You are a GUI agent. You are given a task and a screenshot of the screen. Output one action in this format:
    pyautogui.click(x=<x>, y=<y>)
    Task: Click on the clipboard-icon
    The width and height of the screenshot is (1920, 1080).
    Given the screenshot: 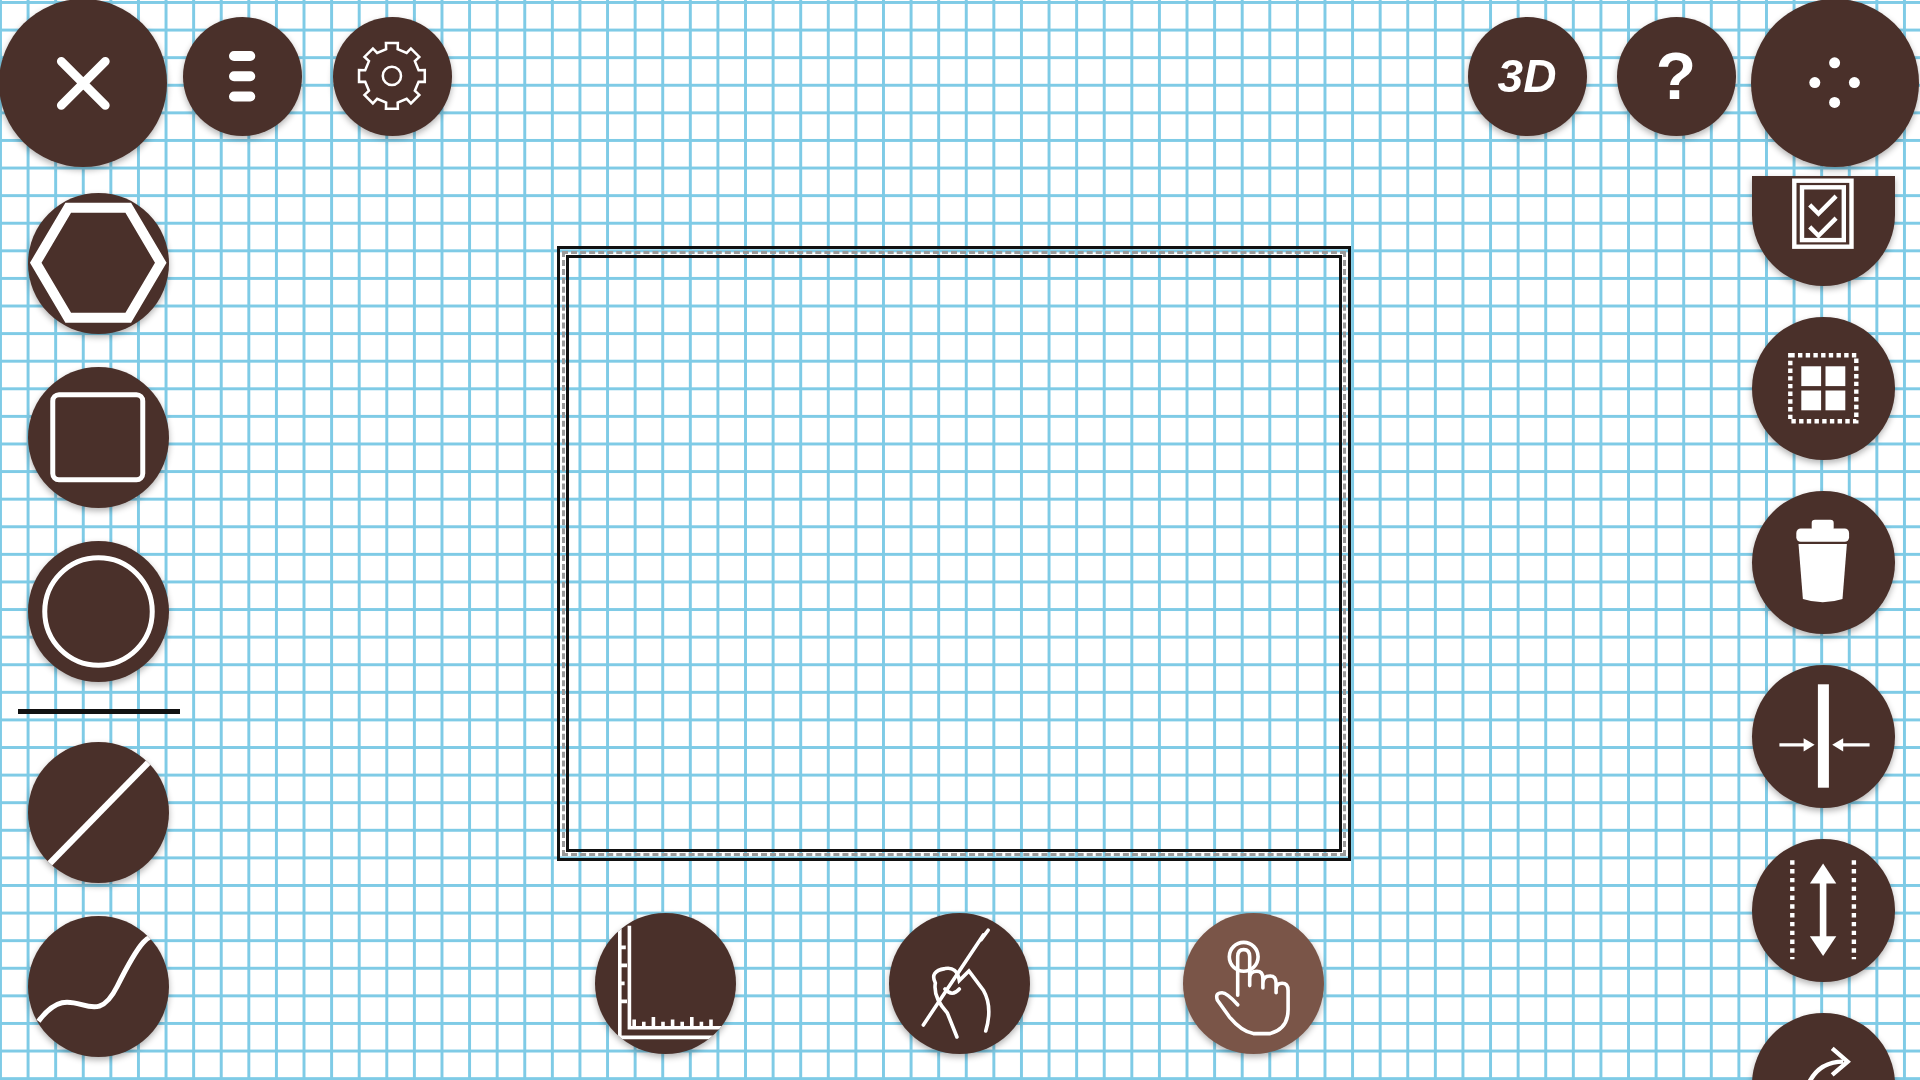 What is the action you would take?
    pyautogui.click(x=1823, y=213)
    